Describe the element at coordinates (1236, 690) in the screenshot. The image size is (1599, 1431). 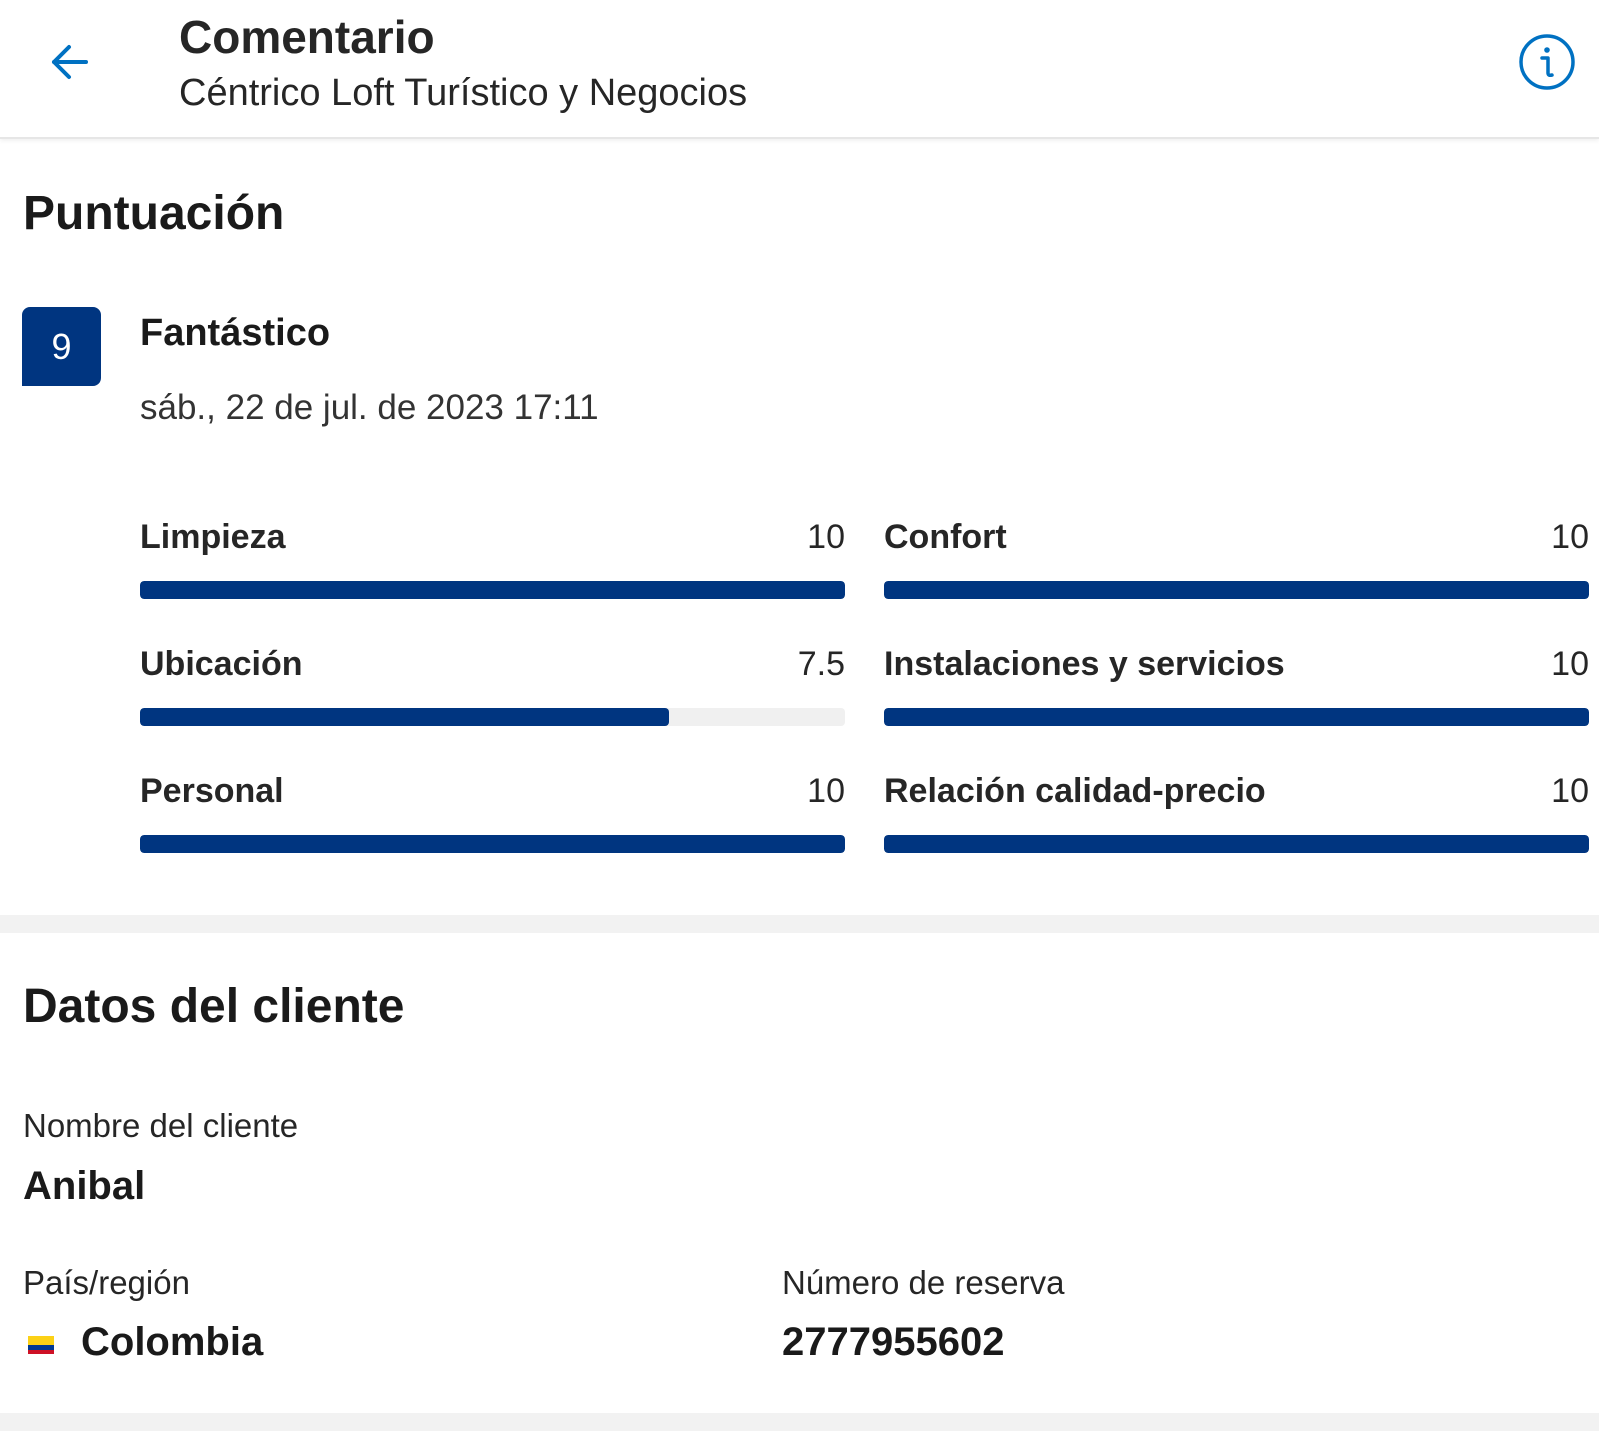
I see `category-instalaciones: Instalaciones y servicios 10` at that location.